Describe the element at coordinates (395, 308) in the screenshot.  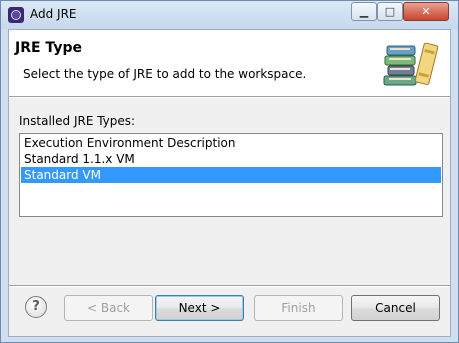
I see `cancel-button: Cancel` at that location.